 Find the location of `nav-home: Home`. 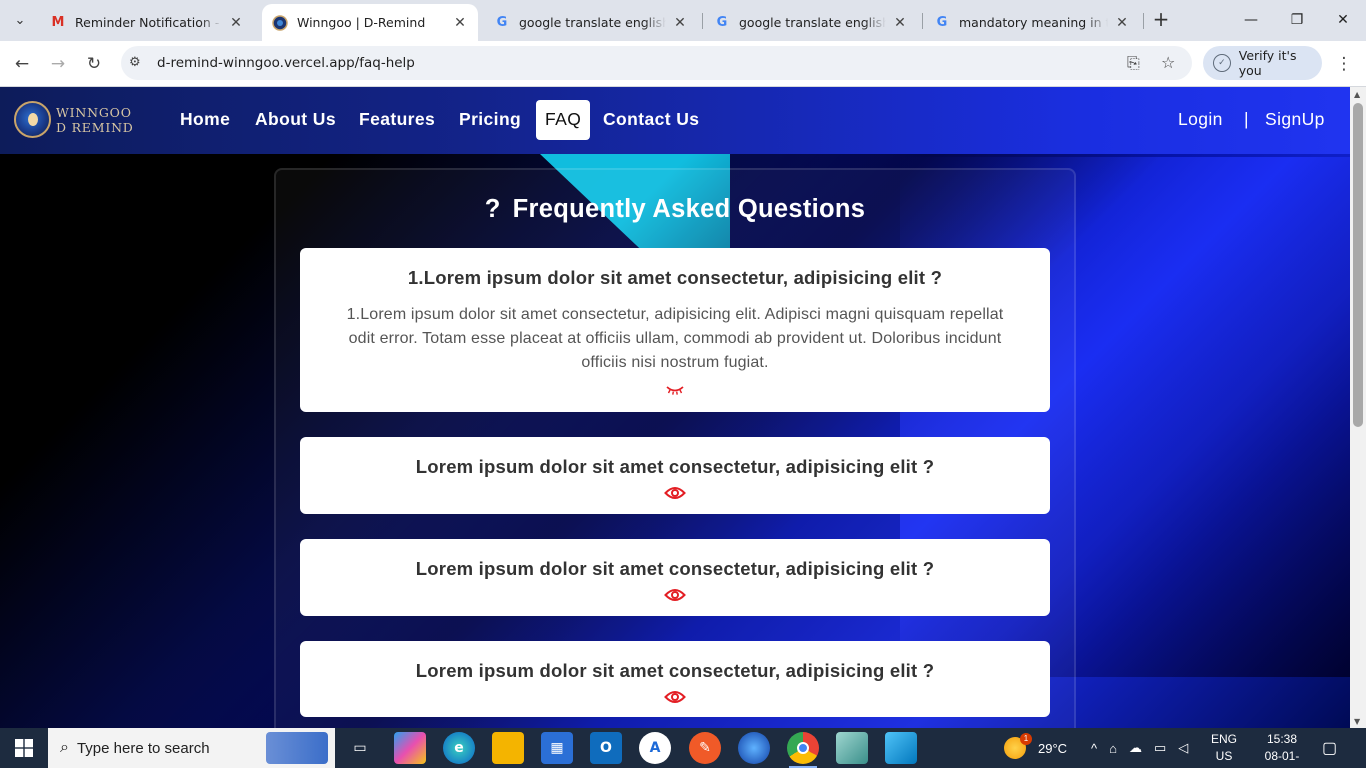

nav-home: Home is located at coordinates (205, 119).